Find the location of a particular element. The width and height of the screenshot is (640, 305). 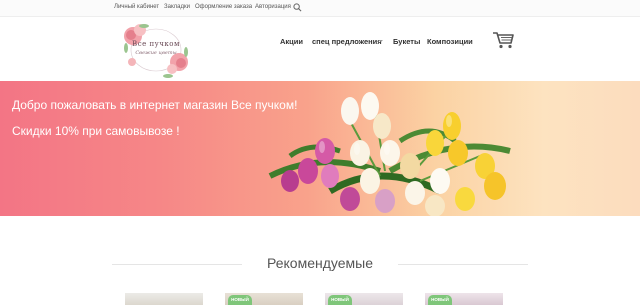

chevron-down-icon is located at coordinates (381, 41).